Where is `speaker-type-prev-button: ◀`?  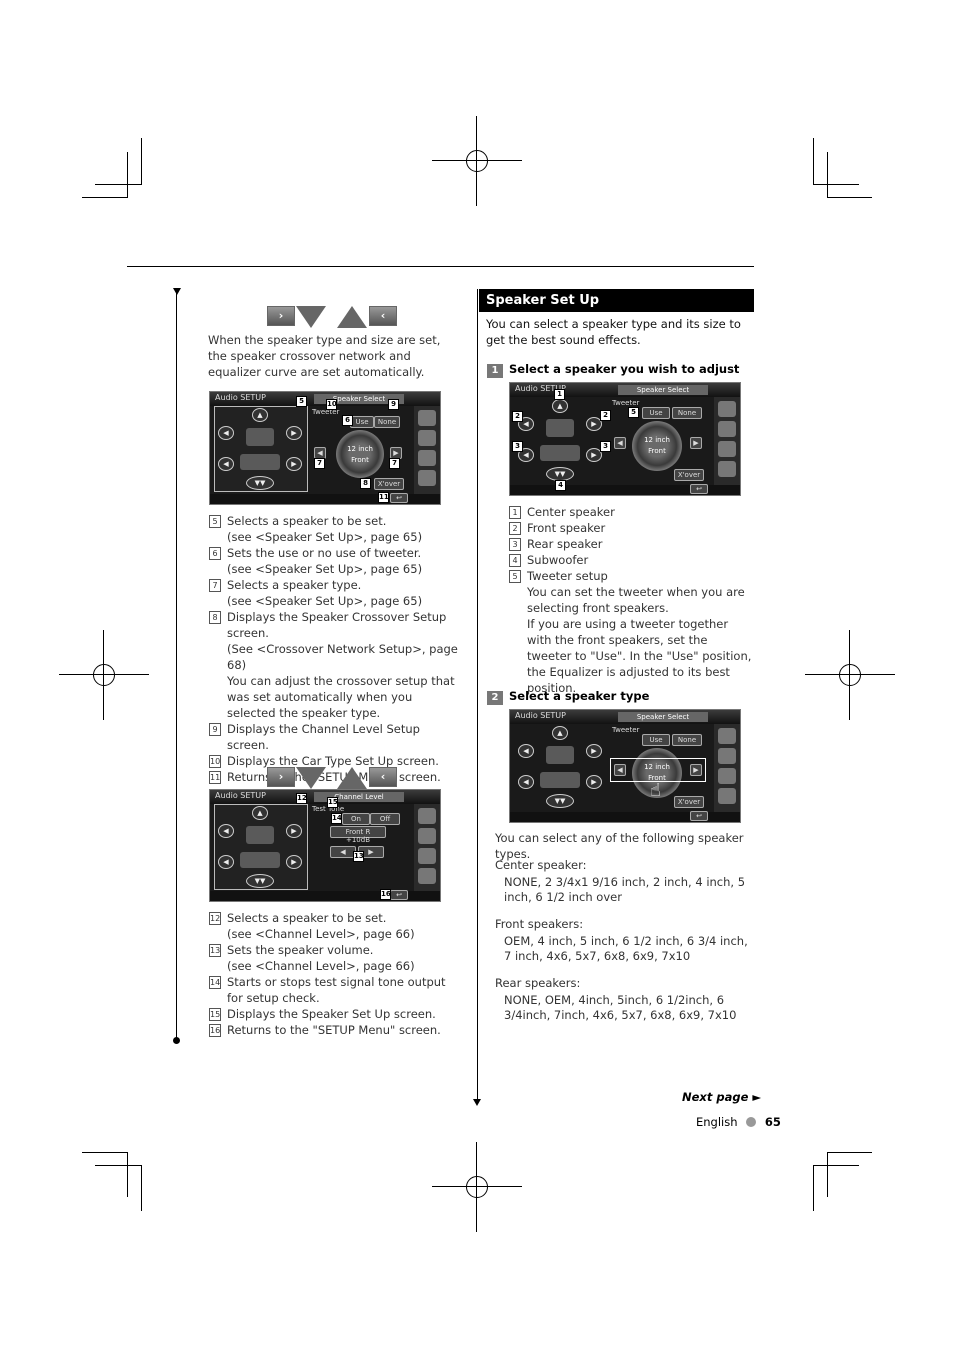 speaker-type-prev-button: ◀ is located at coordinates (620, 443).